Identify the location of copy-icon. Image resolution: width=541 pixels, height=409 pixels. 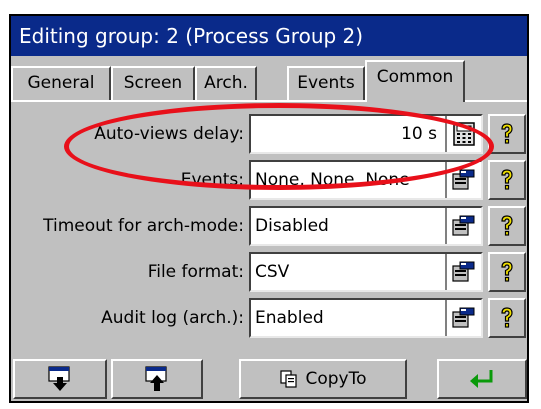
(289, 379).